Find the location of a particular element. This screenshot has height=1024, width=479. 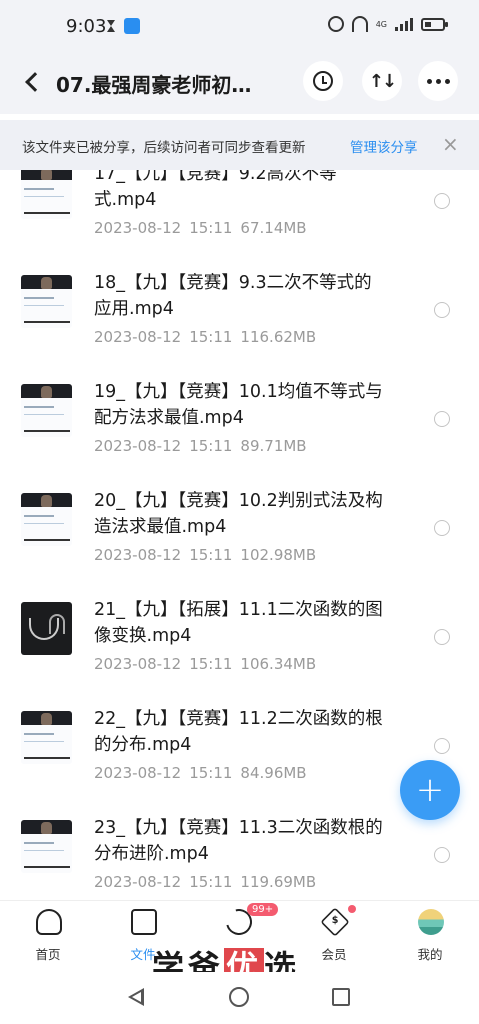

nav-home-label: 首页 is located at coordinates (48, 954).